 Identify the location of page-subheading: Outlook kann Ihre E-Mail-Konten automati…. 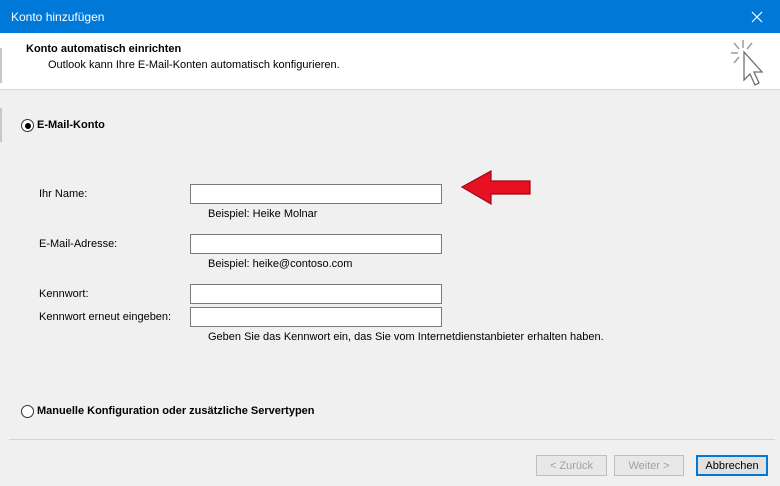
(194, 65).